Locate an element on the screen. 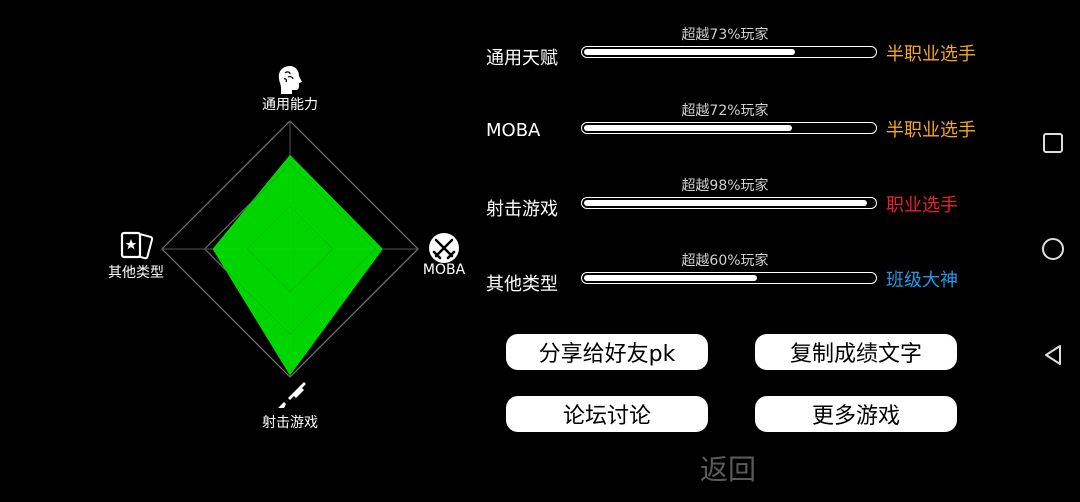  stat-row-other: 其他类型 超越60%玩家 班级大神 is located at coordinates (740, 283).